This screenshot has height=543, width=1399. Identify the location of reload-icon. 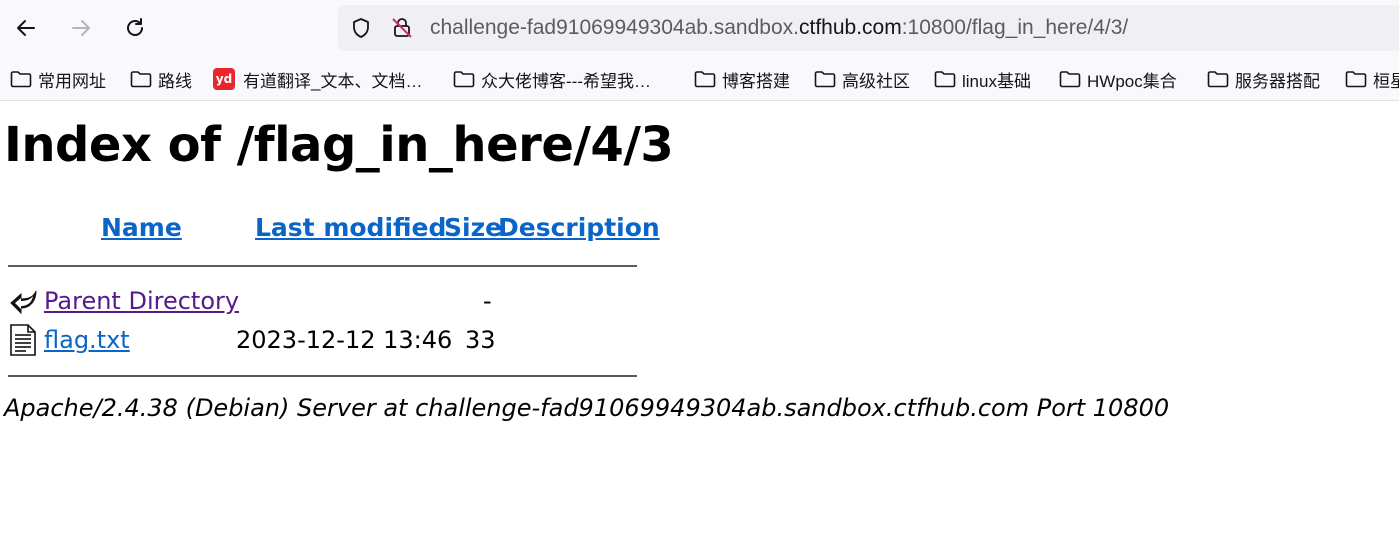
(135, 27).